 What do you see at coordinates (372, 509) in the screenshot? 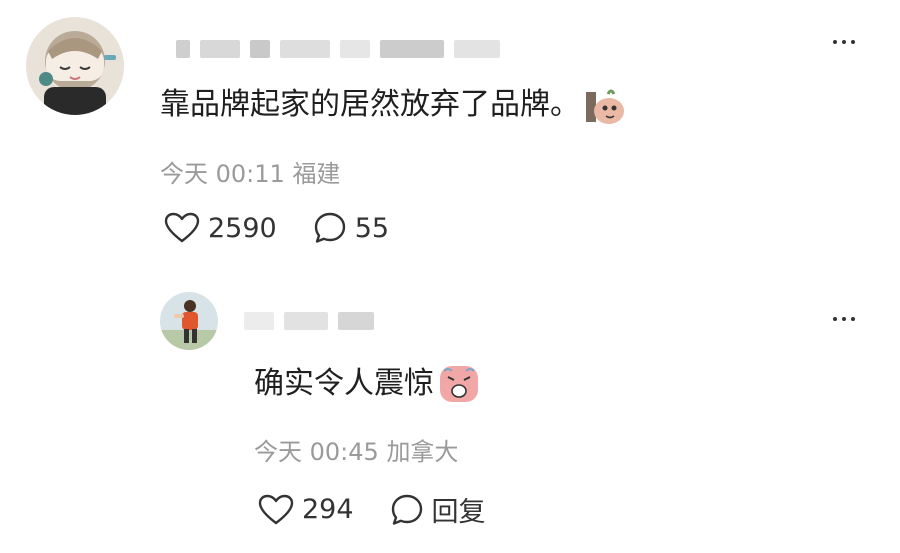
I see `comment-actions: 294 回复` at bounding box center [372, 509].